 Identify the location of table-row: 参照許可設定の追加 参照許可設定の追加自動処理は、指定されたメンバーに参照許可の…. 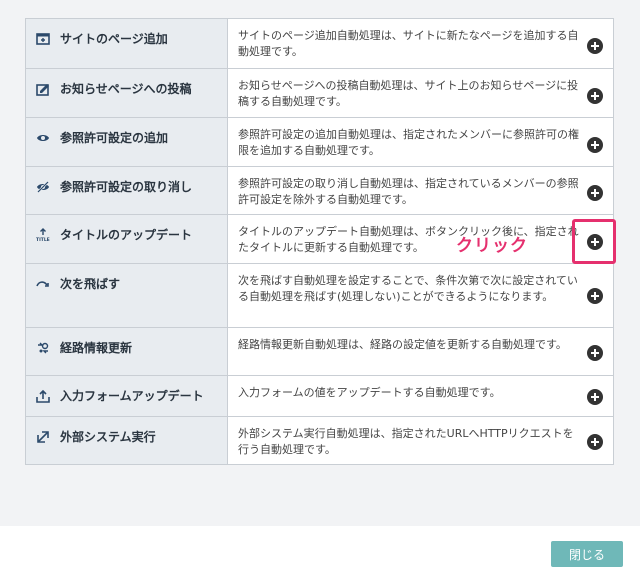
(319, 141).